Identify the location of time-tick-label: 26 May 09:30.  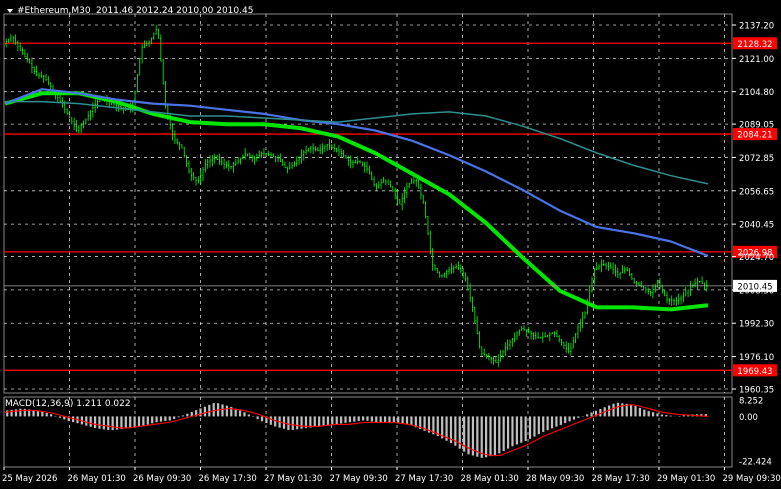
(162, 479).